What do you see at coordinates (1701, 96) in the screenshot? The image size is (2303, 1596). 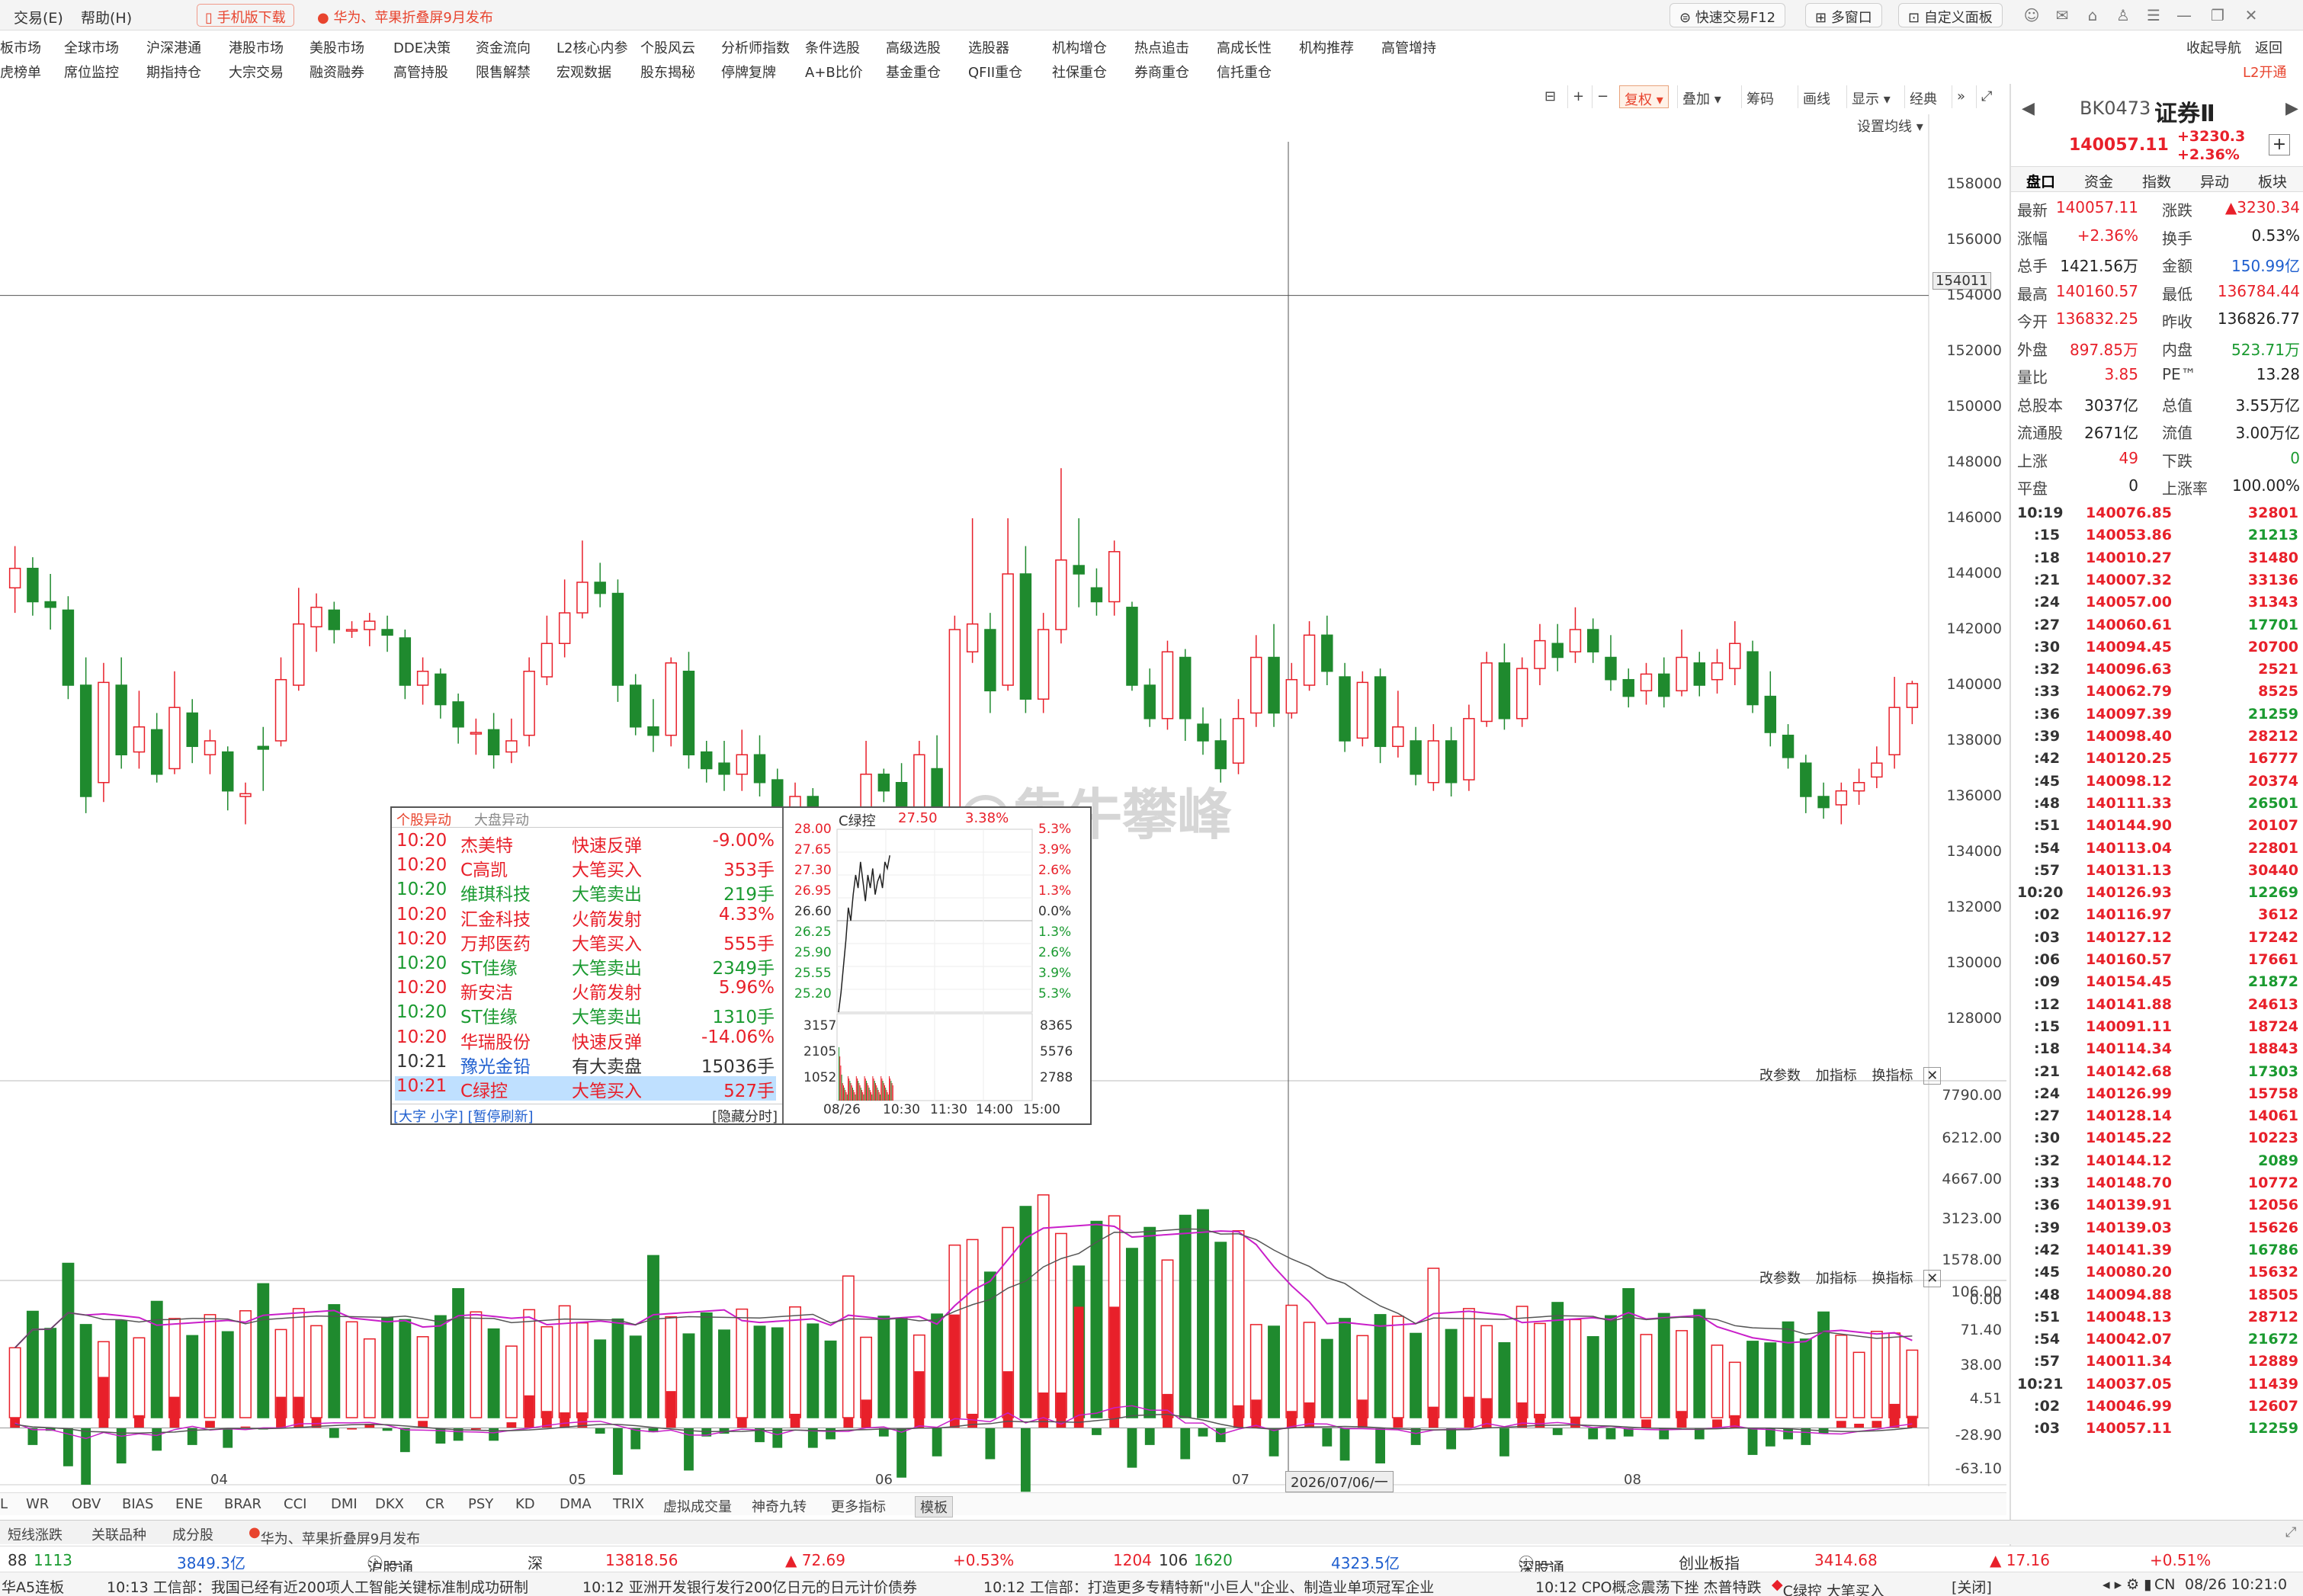 I see `overlay-button: 叠加 ▾` at bounding box center [1701, 96].